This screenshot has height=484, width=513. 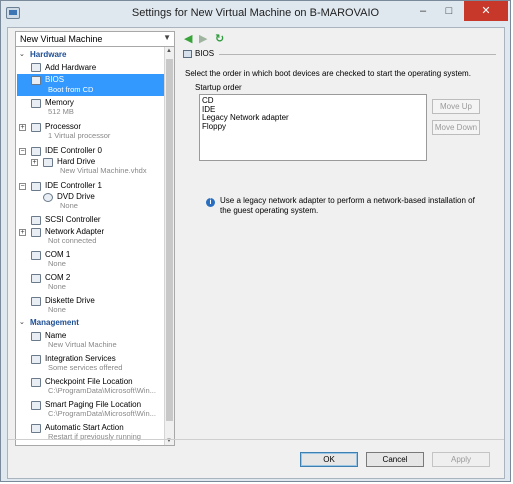 What do you see at coordinates (70, 300) in the screenshot?
I see `tree-item-label: Diskette Drive` at bounding box center [70, 300].